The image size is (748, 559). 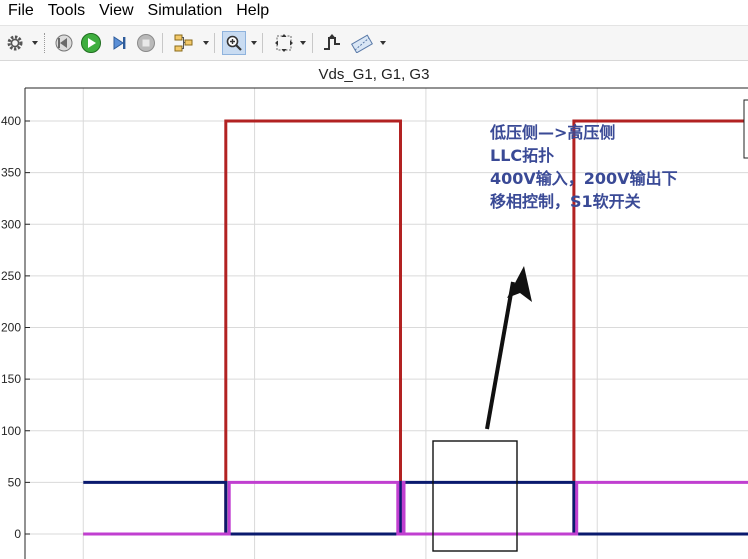 What do you see at coordinates (15, 482) in the screenshot?
I see `y-tick-label: 50` at bounding box center [15, 482].